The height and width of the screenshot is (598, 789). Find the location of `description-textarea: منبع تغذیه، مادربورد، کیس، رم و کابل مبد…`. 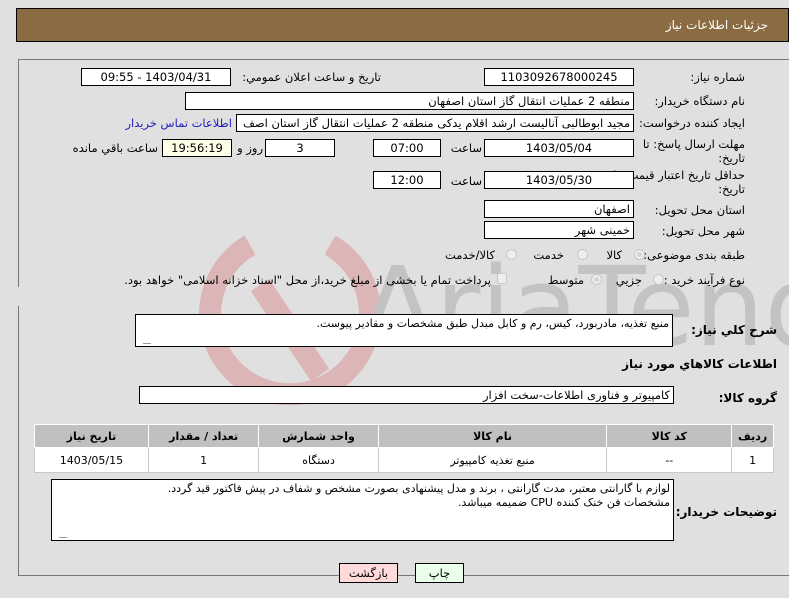

description-textarea: منبع تغذیه، مادربورد، کیس، رم و کابل مبد… is located at coordinates (403, 330).